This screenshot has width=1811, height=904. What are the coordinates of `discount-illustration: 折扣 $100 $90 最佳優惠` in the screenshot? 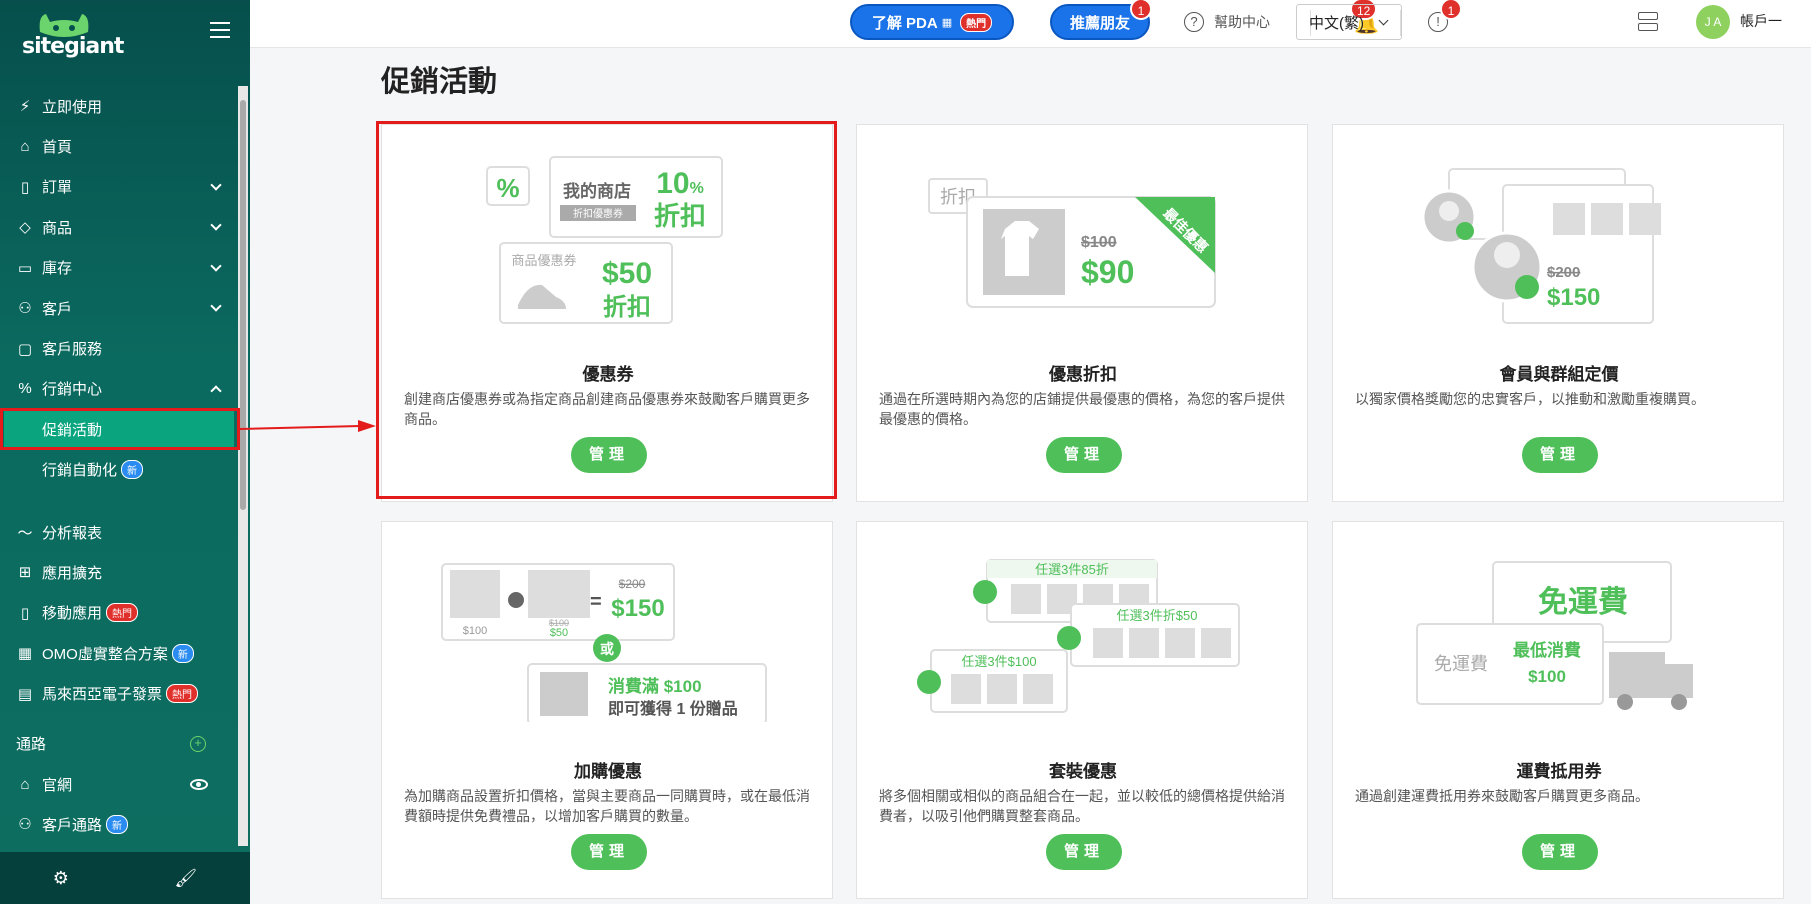 It's located at (1072, 243).